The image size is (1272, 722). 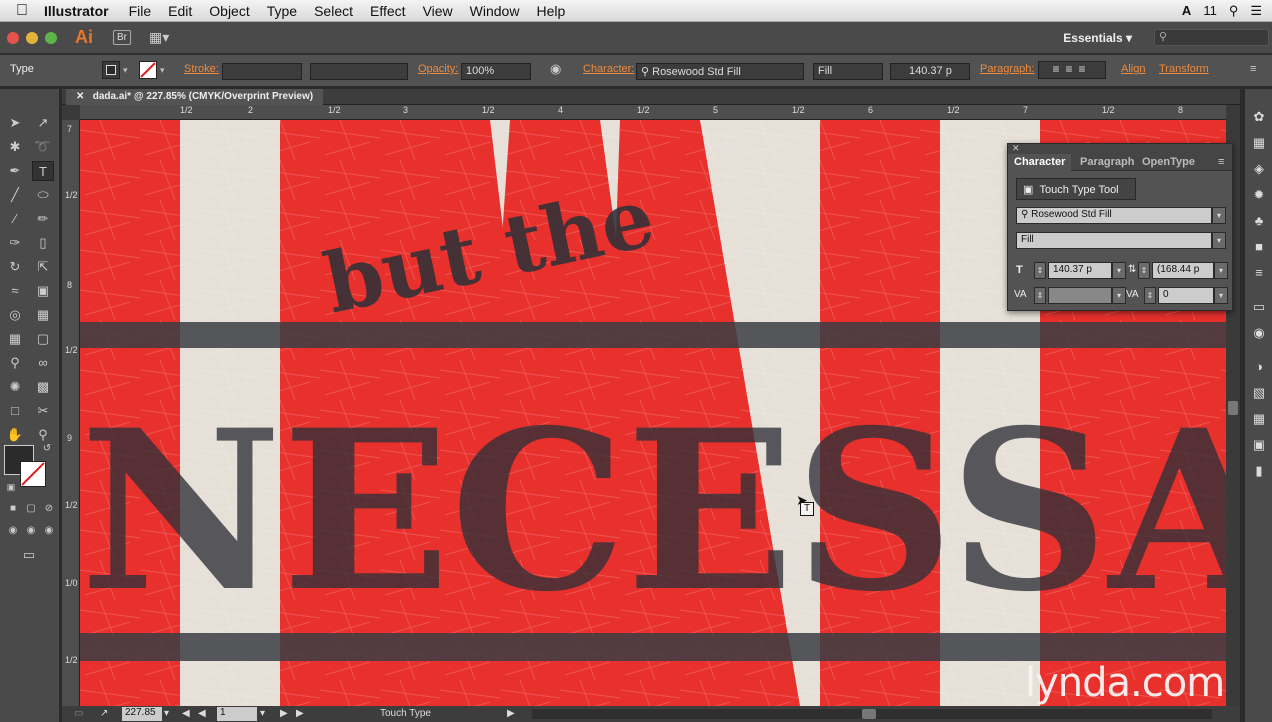 I want to click on stroke-panel-icon: ≡, so click(x=1259, y=273).